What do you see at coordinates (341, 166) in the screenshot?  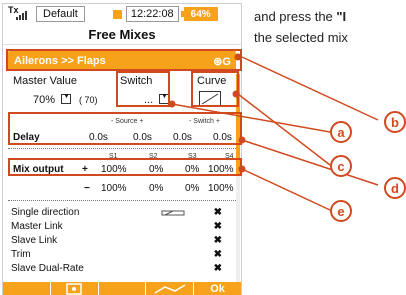 I see `callout-c: c` at bounding box center [341, 166].